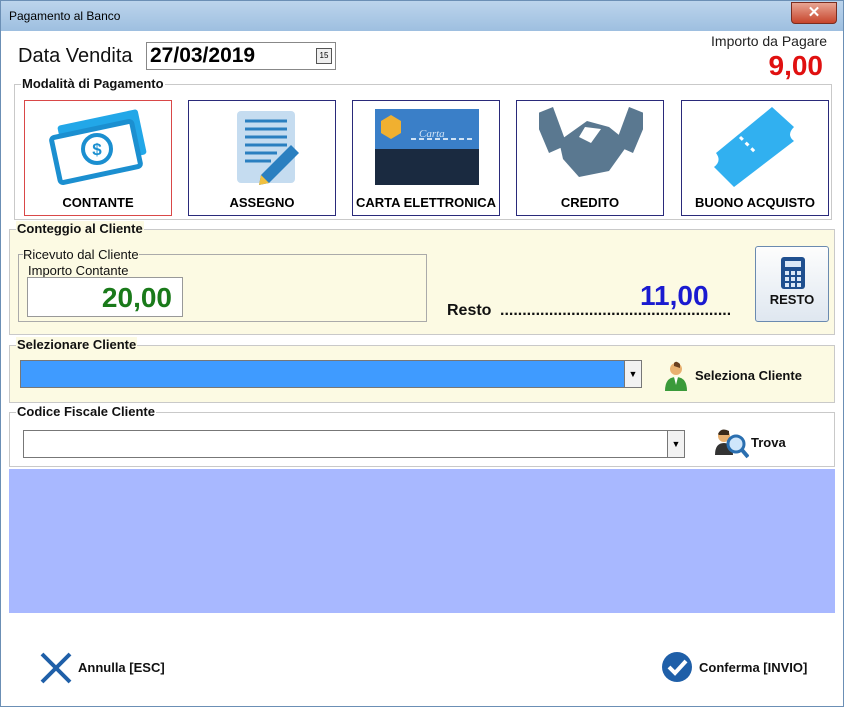 The height and width of the screenshot is (707, 844). What do you see at coordinates (755, 202) in the screenshot?
I see `pay-label: BUONO ACQUISTO` at bounding box center [755, 202].